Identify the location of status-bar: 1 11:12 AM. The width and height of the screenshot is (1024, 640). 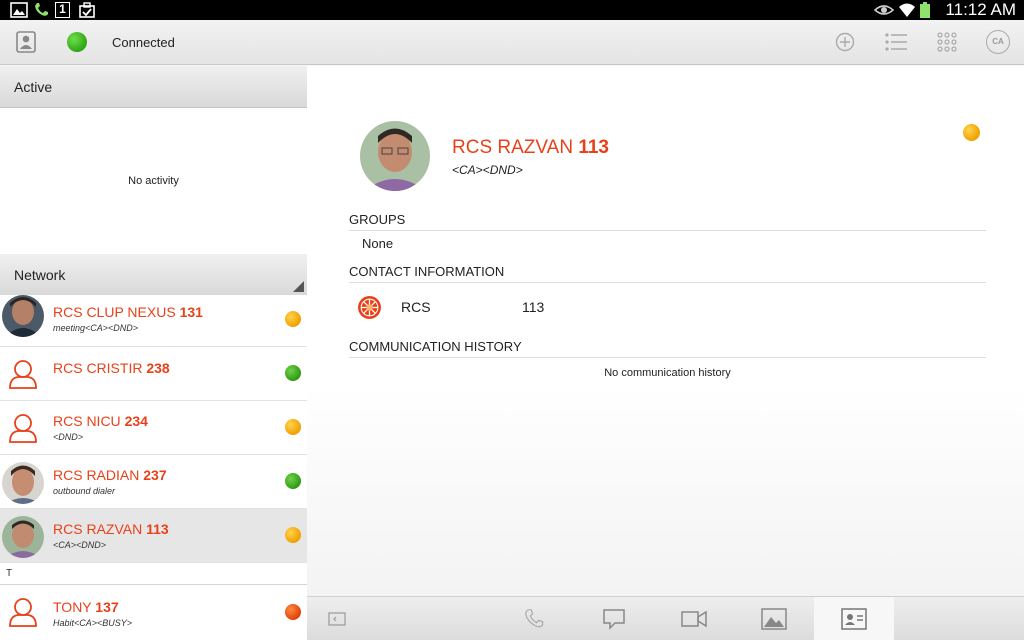
(512, 10).